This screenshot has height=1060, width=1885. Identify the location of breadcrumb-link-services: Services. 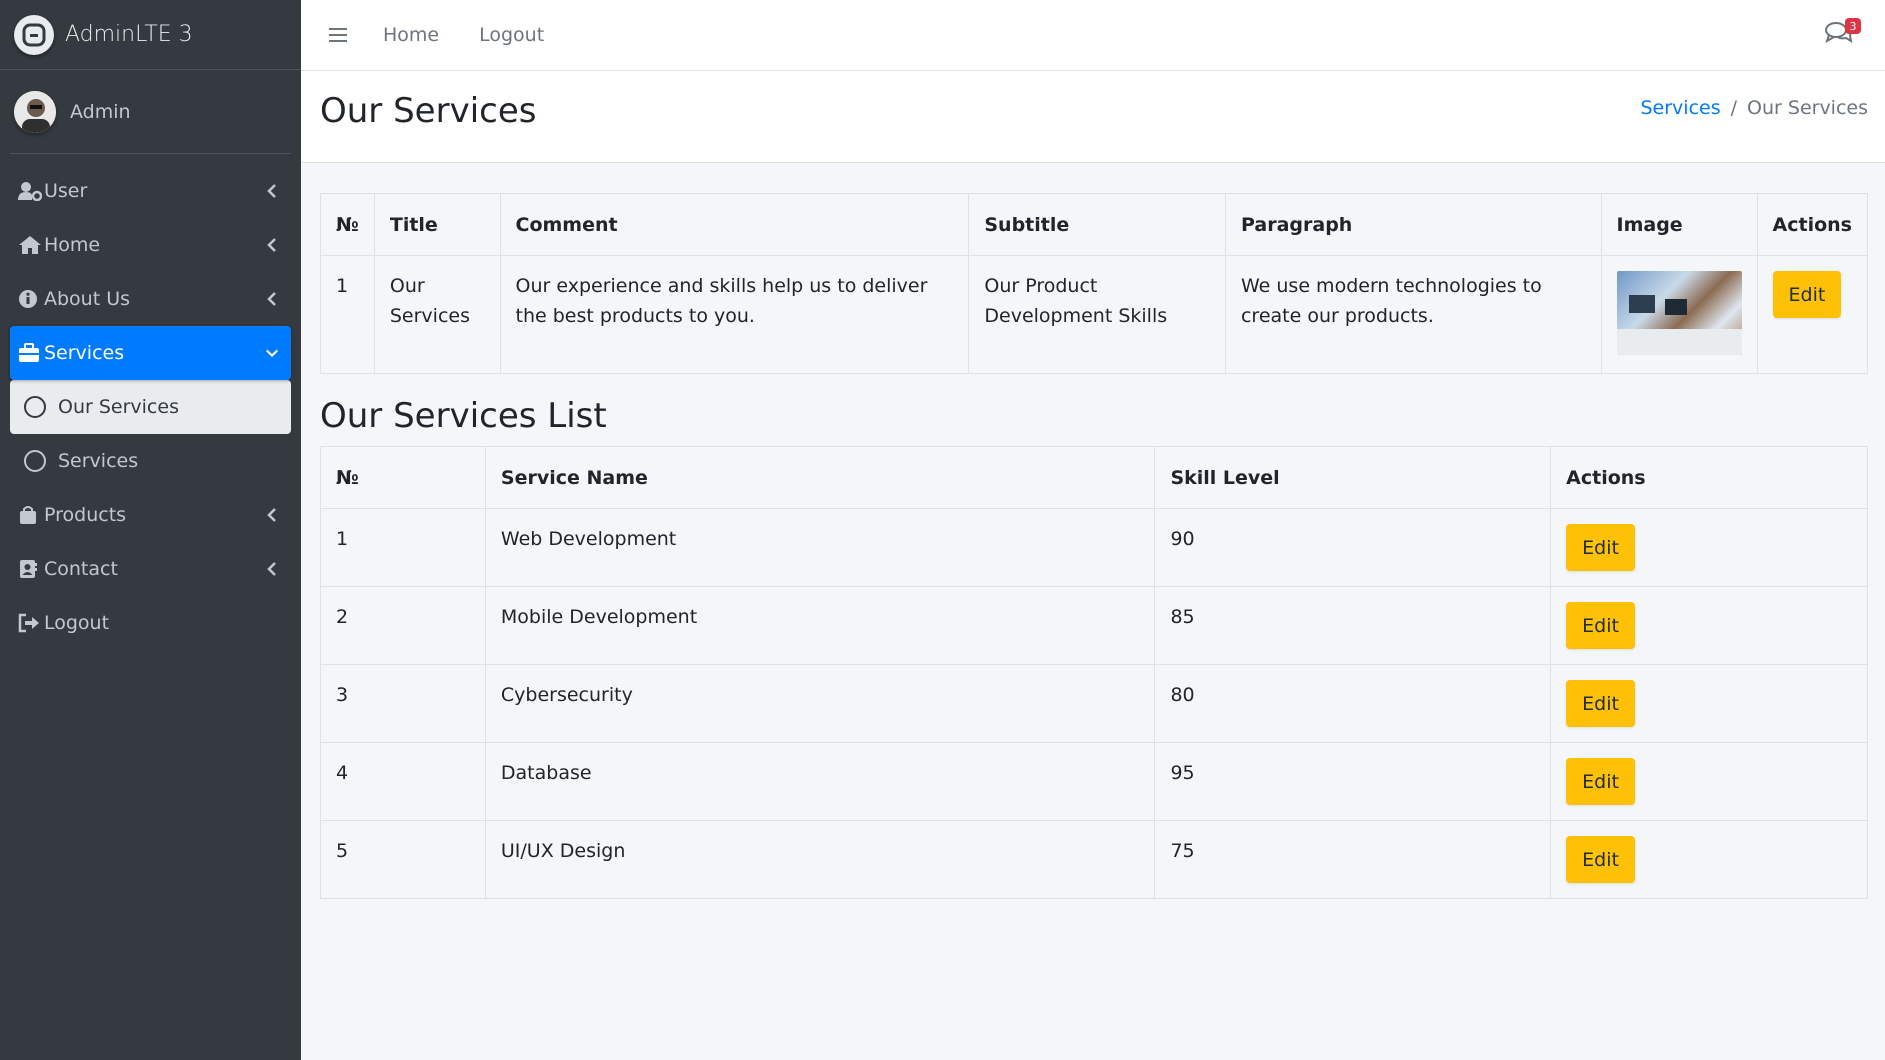
(1681, 108).